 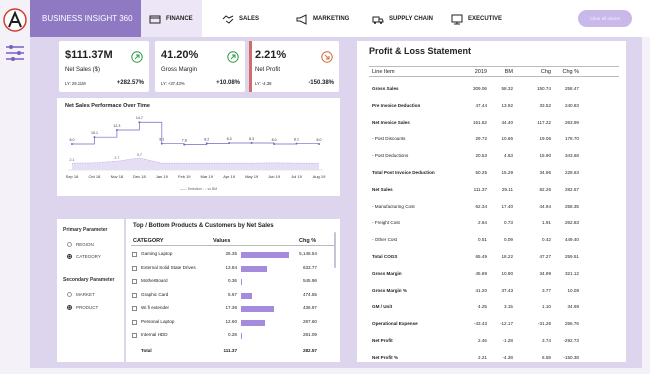 I want to click on pl-line-item: GM / Unit, so click(x=382, y=307).